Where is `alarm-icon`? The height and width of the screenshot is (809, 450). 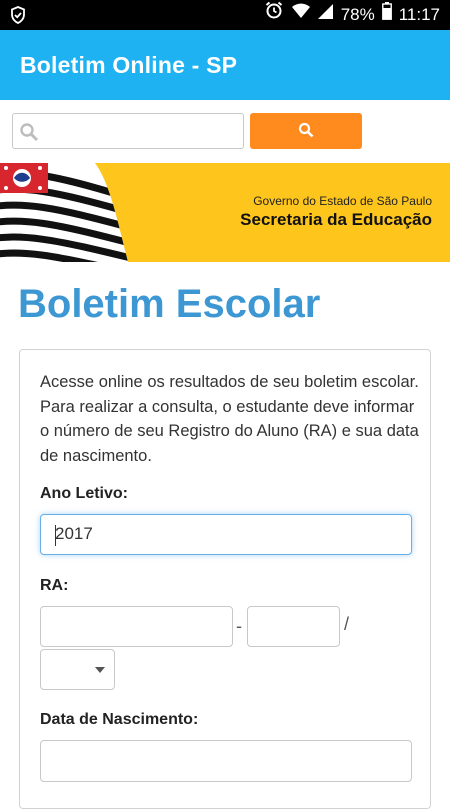
alarm-icon is located at coordinates (274, 15).